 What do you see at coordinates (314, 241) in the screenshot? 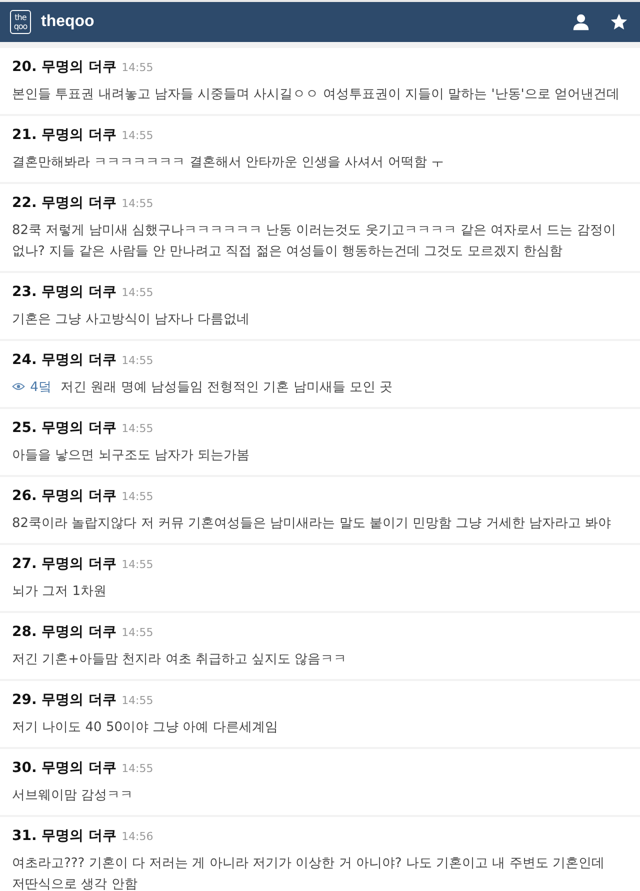
I see `comment-text: 82쿡 저렇게 남미새 심했구나ㅋㅋㅋㅋㅋㅋ 난동 이러는것도 웃기고ㅋㅋㅋㅋ 같은 여자로서 드는 감정이 없나? 지들 같은 사람들 안 만나려고 직접 젊은 여성들이 행동하는건데 그것도 모르겠지 한심함` at bounding box center [314, 241].